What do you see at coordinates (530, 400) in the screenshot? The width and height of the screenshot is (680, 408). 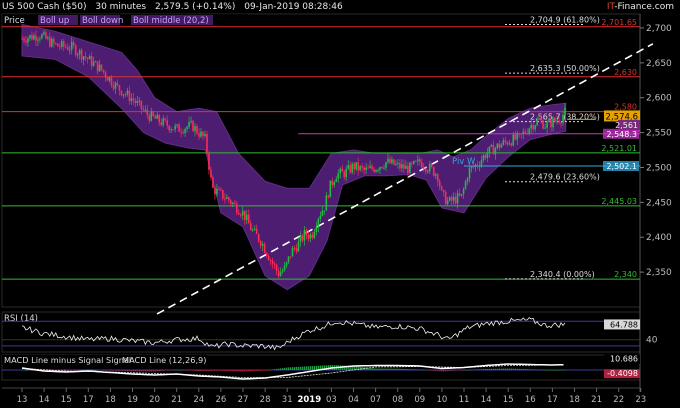 I see `x-tick-label: 16` at bounding box center [530, 400].